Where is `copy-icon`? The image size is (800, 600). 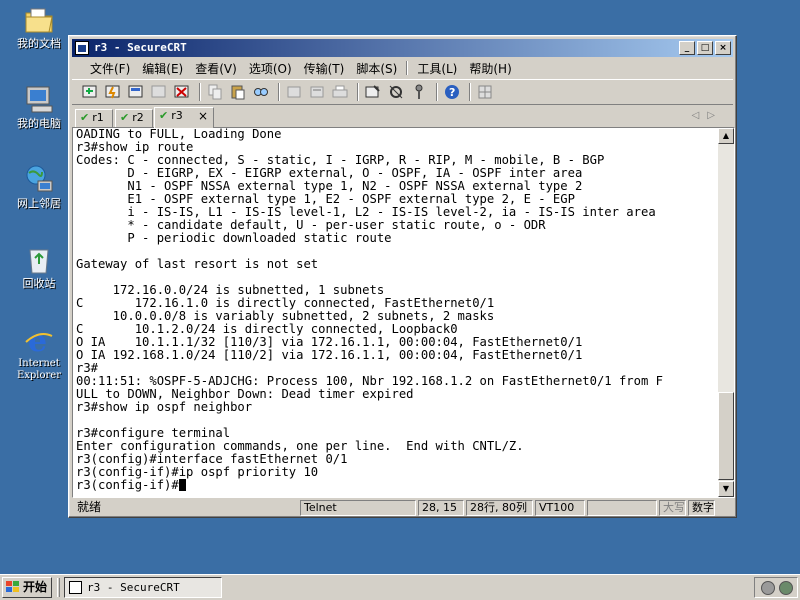
copy-icon is located at coordinates (215, 92).